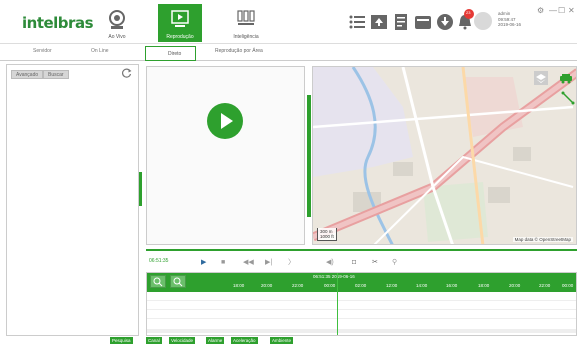 This screenshot has width=577, height=344. What do you see at coordinates (445, 22) in the screenshot?
I see `download-icon` at bounding box center [445, 22].